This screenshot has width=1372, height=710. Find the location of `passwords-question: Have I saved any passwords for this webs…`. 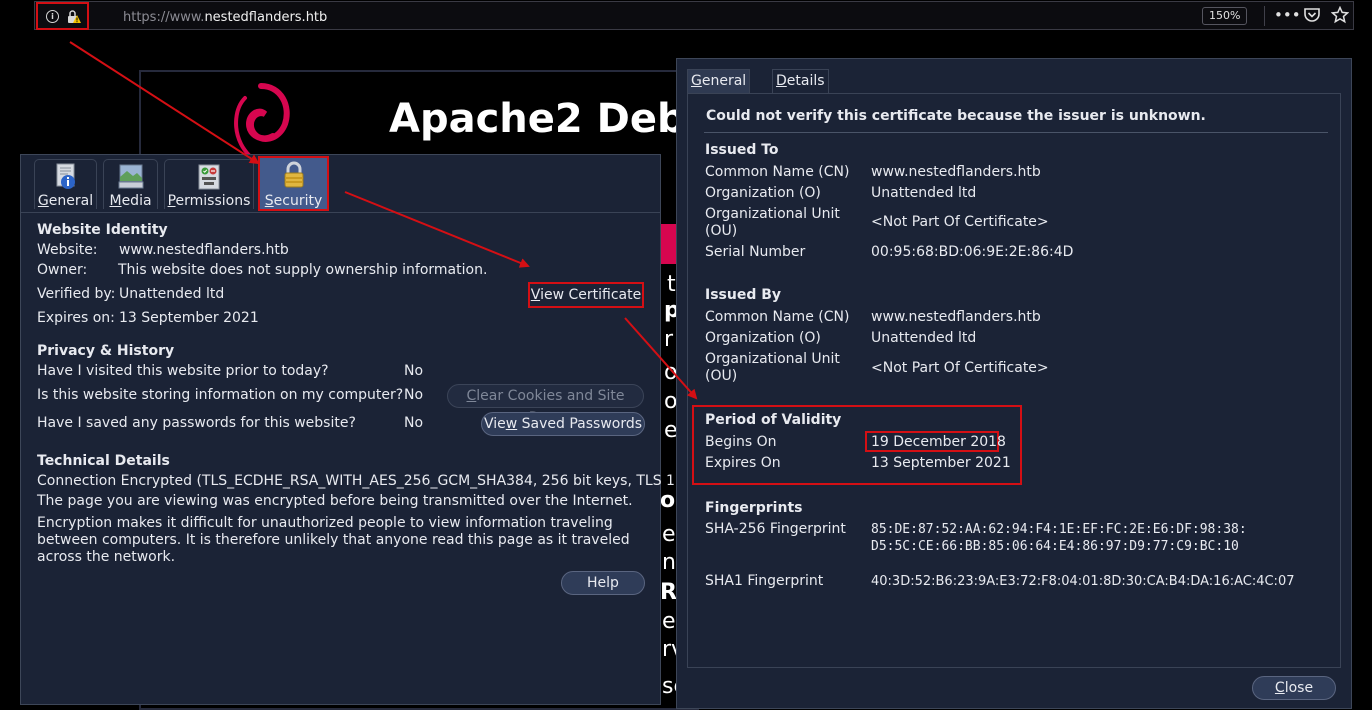

passwords-question: Have I saved any passwords for this webs… is located at coordinates (196, 423).